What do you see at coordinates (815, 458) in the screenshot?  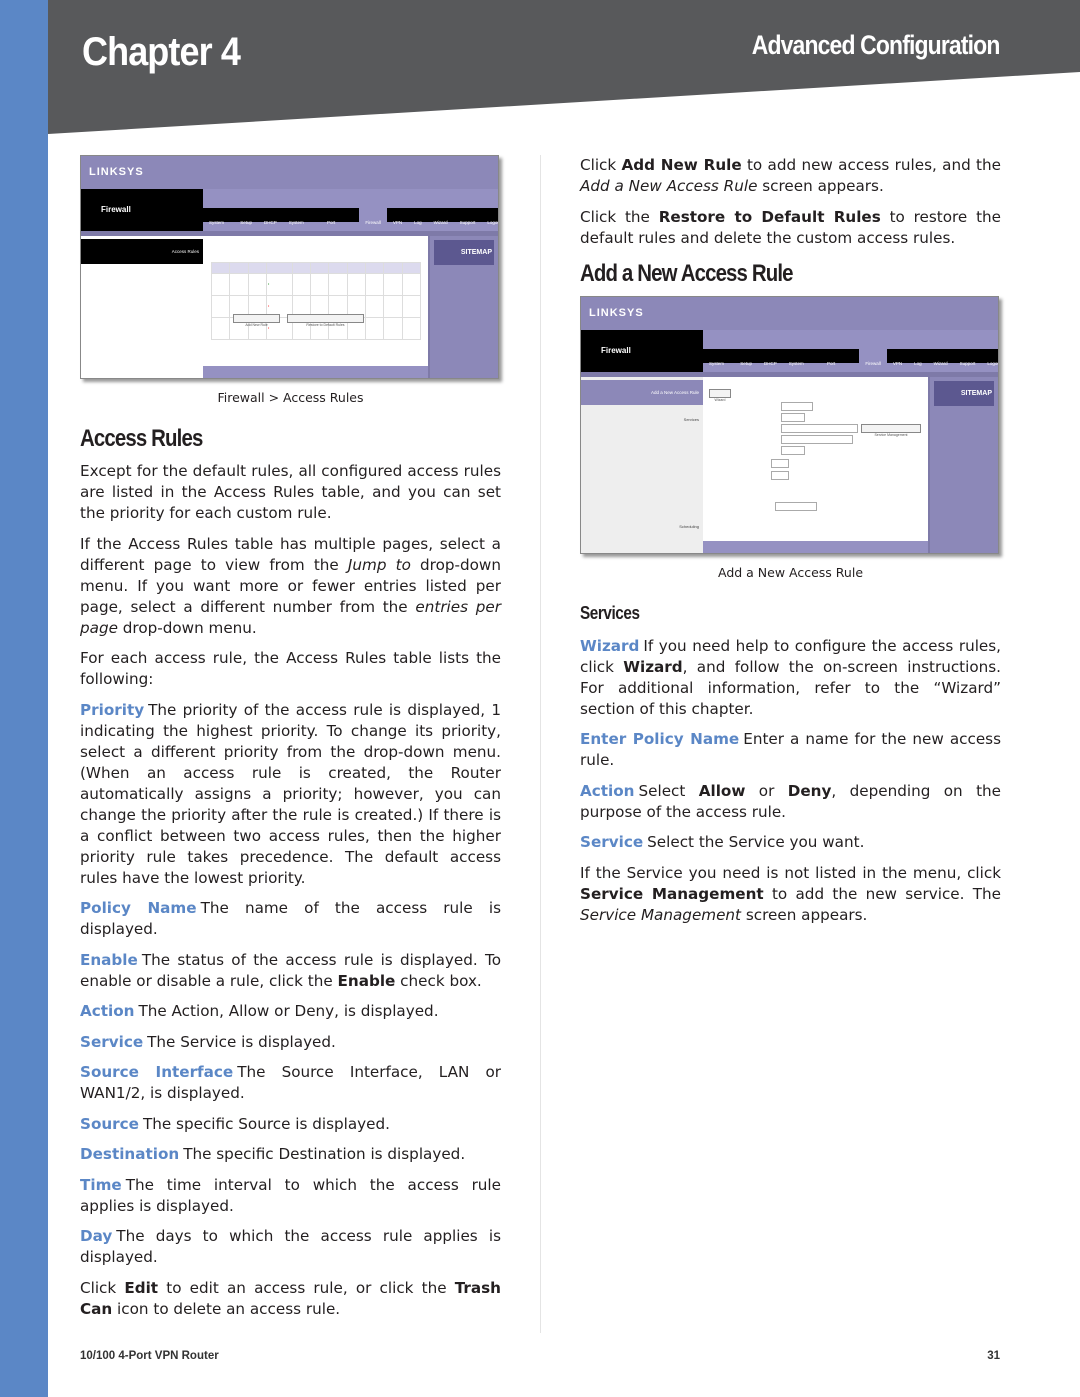 I see `add-rule-form: Wizard Service Management` at bounding box center [815, 458].